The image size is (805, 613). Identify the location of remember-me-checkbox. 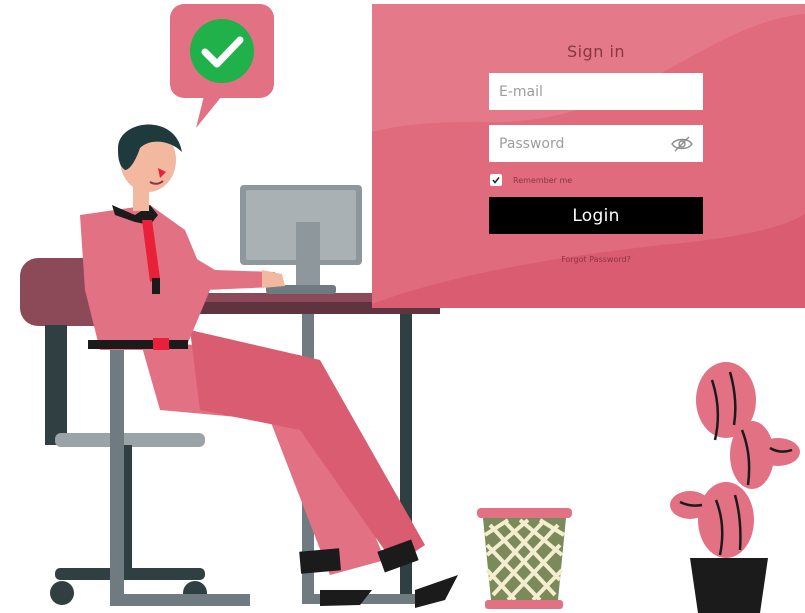
(496, 180).